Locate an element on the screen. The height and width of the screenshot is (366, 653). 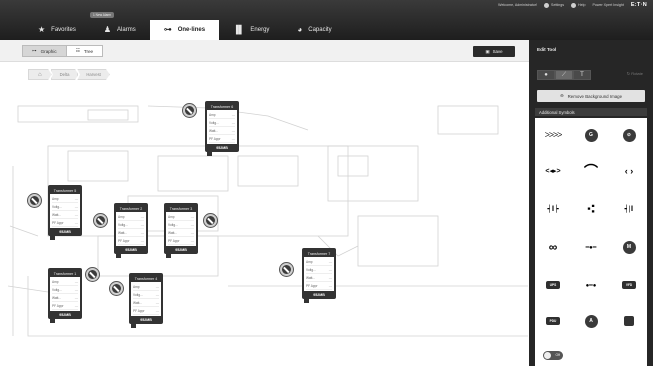
pin-icon: ● is located at coordinates (546, 75).